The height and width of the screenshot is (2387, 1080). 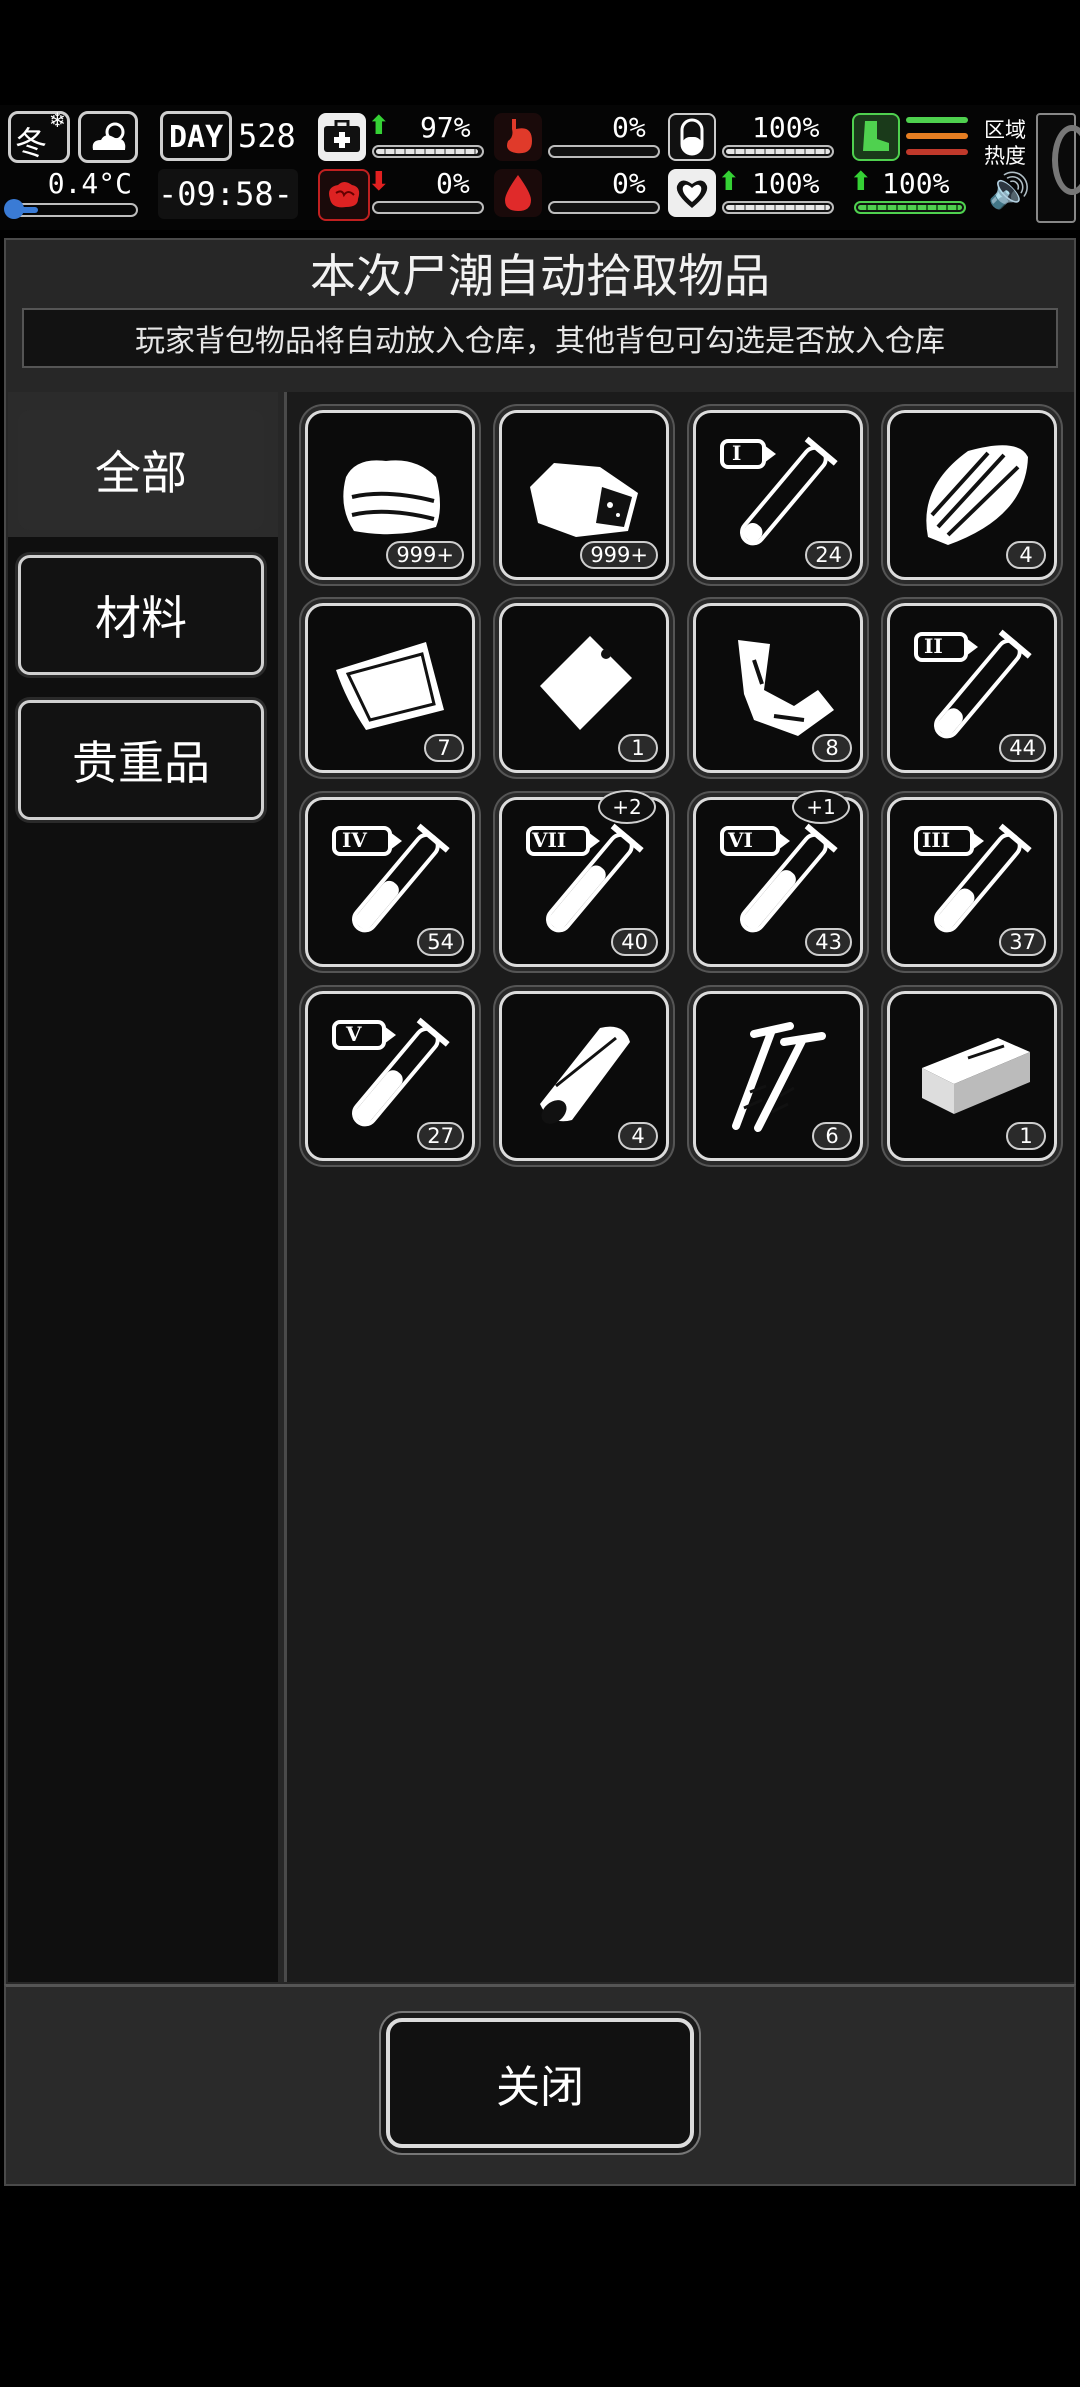 I want to click on brain-icon, so click(x=344, y=195).